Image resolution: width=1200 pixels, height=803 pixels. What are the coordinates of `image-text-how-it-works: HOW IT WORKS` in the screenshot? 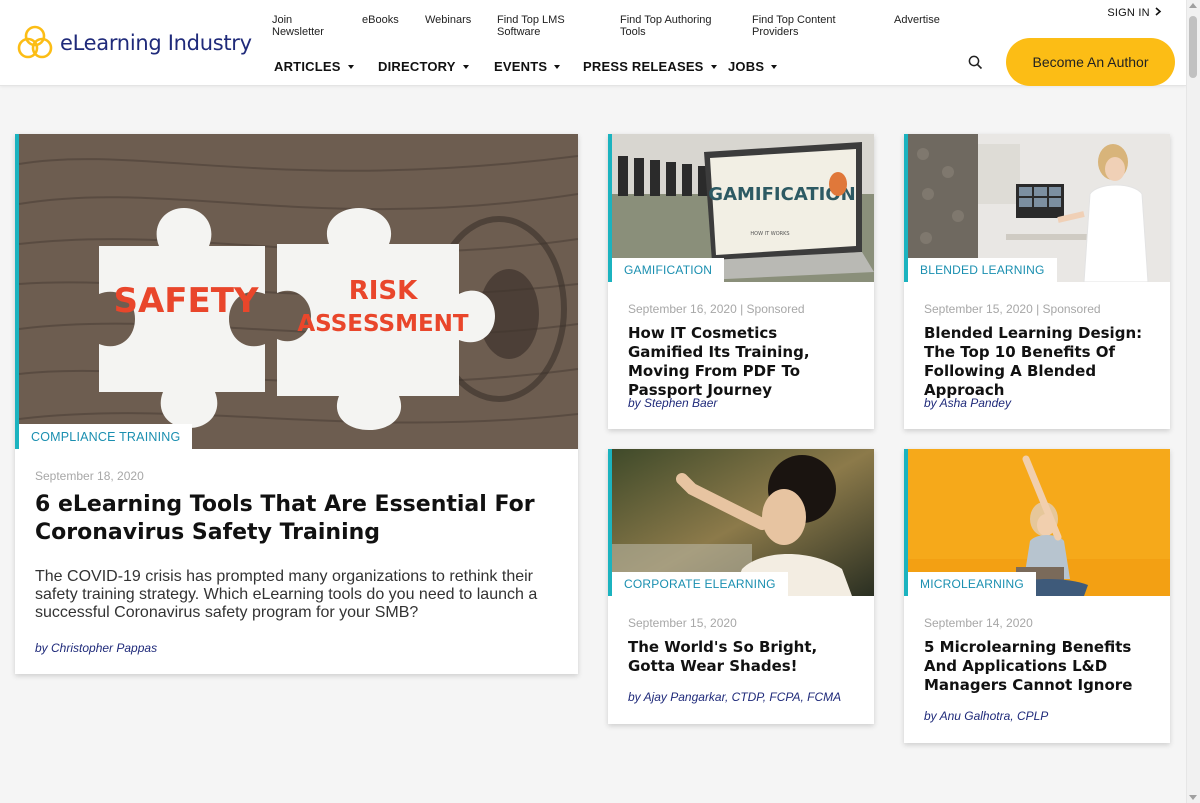 It's located at (769, 234).